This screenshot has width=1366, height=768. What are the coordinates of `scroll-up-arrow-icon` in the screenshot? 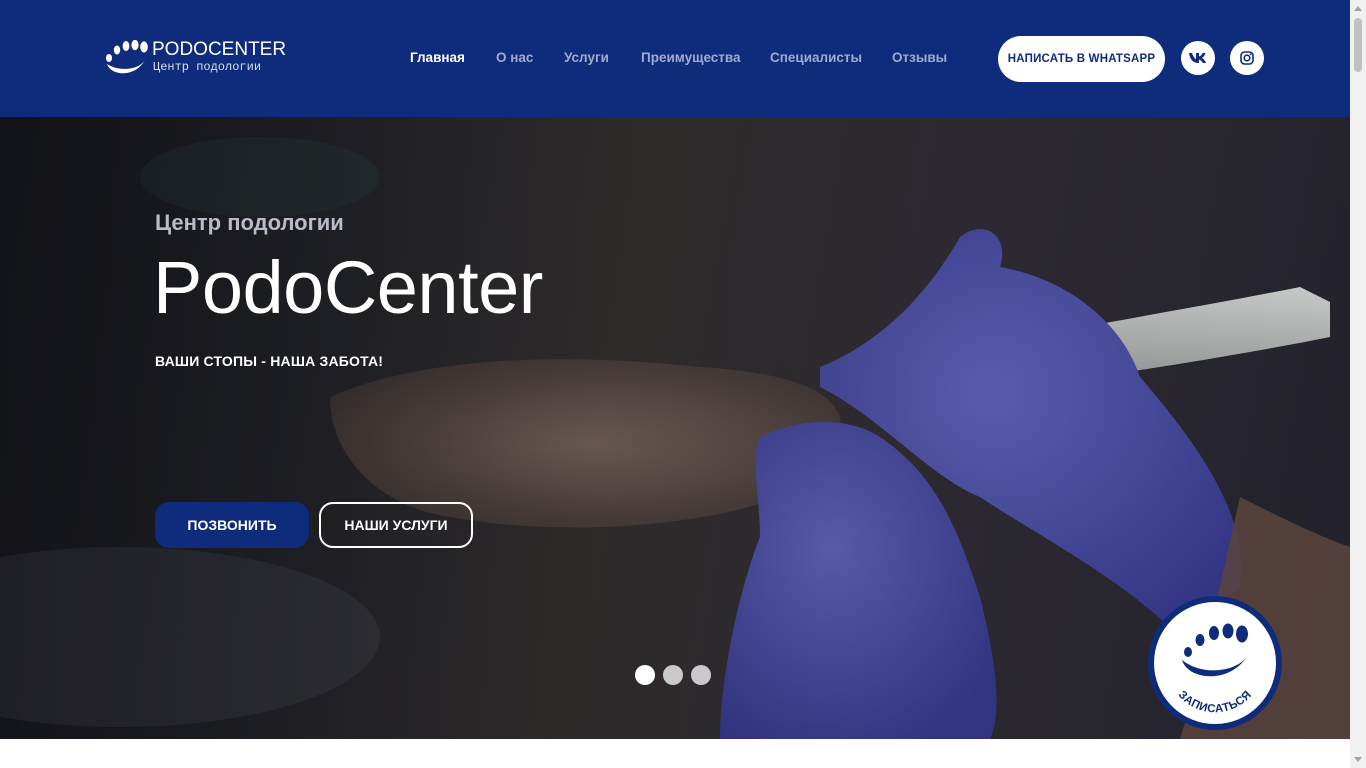 It's located at (1358, 8).